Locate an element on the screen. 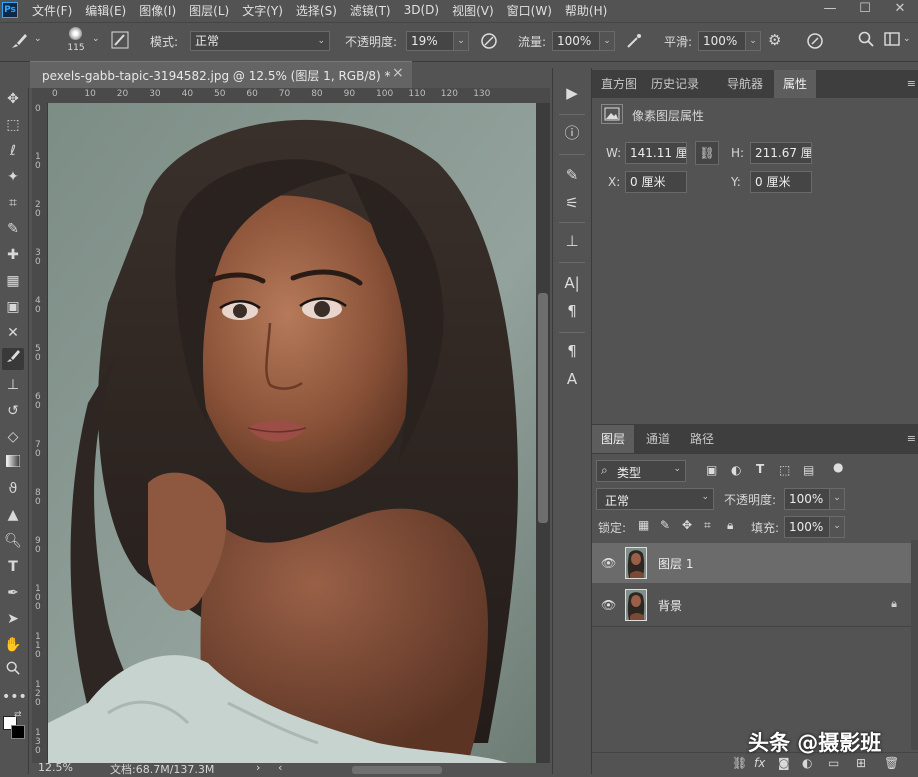 This screenshot has width=918, height=777. y-input: 0 厘米 is located at coordinates (781, 182).